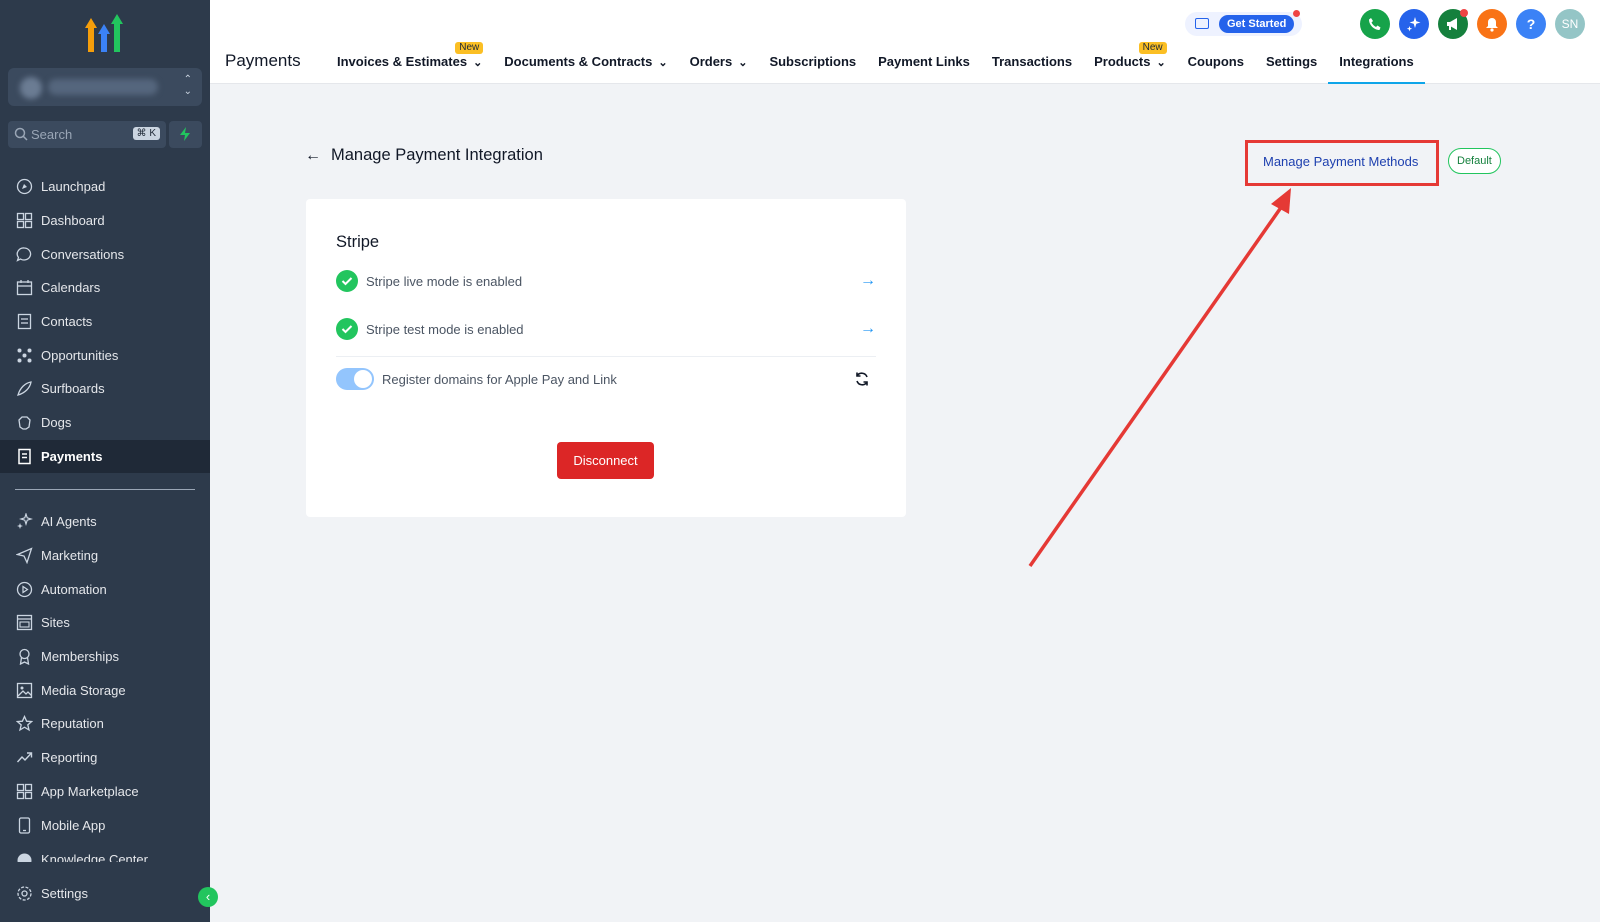 The image size is (1600, 922). I want to click on sidebar-item-label: Media Storage, so click(83, 690).